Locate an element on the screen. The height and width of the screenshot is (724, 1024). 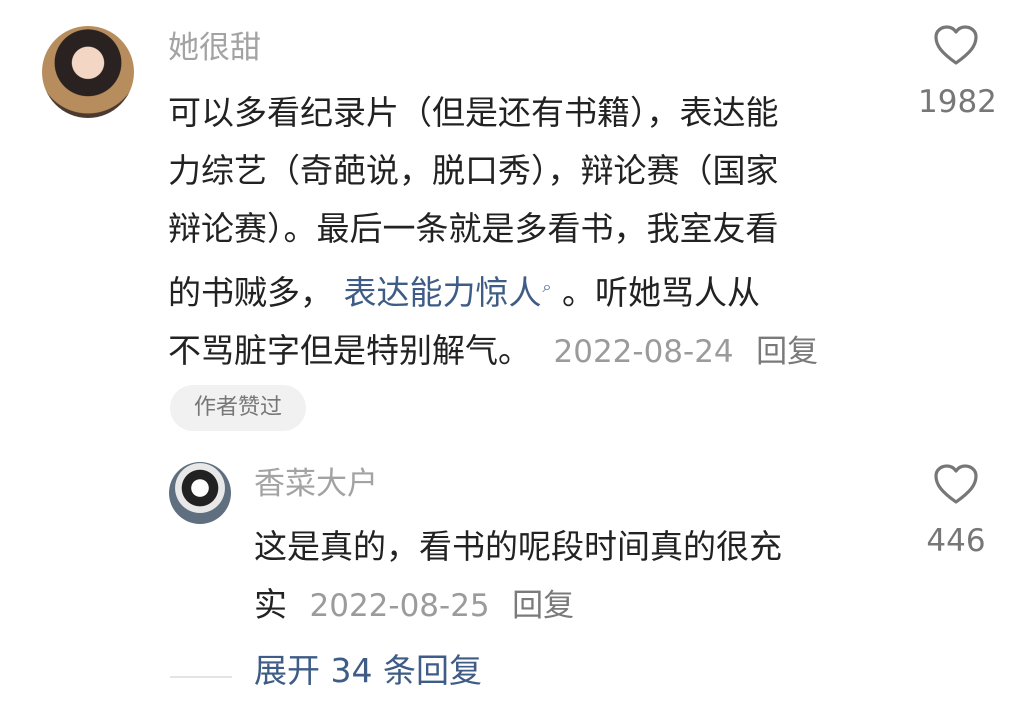
main-username: 她很甜 is located at coordinates (214, 48).